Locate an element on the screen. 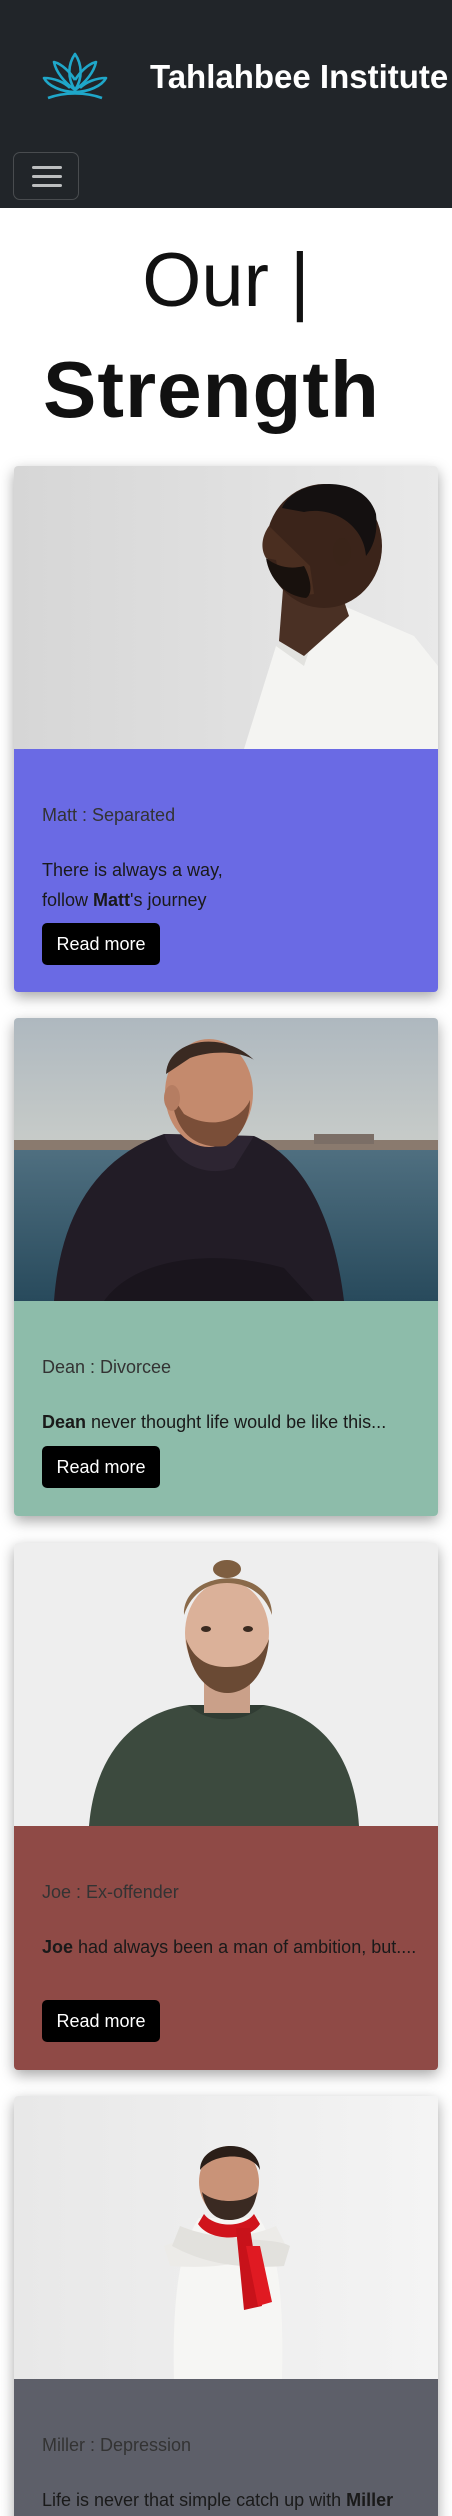 The height and width of the screenshot is (2516, 452). card-subtitle: Matt : Separated is located at coordinates (109, 815).